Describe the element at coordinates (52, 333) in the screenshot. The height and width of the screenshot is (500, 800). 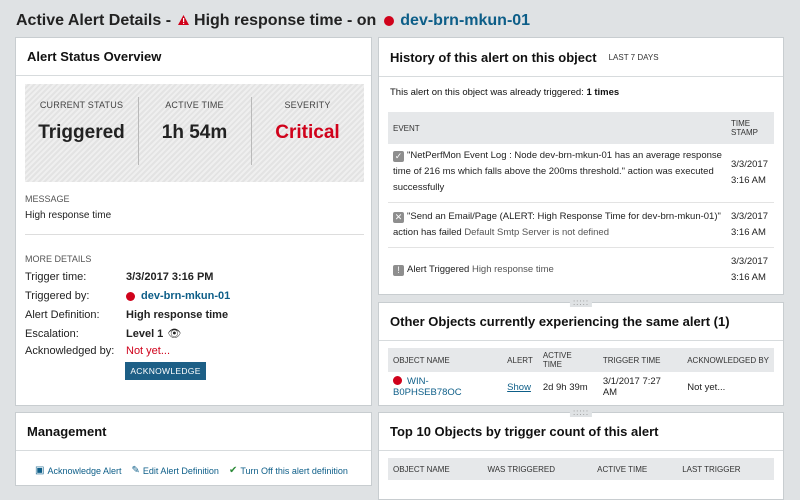
I see `escalation-label: Escalation:` at that location.